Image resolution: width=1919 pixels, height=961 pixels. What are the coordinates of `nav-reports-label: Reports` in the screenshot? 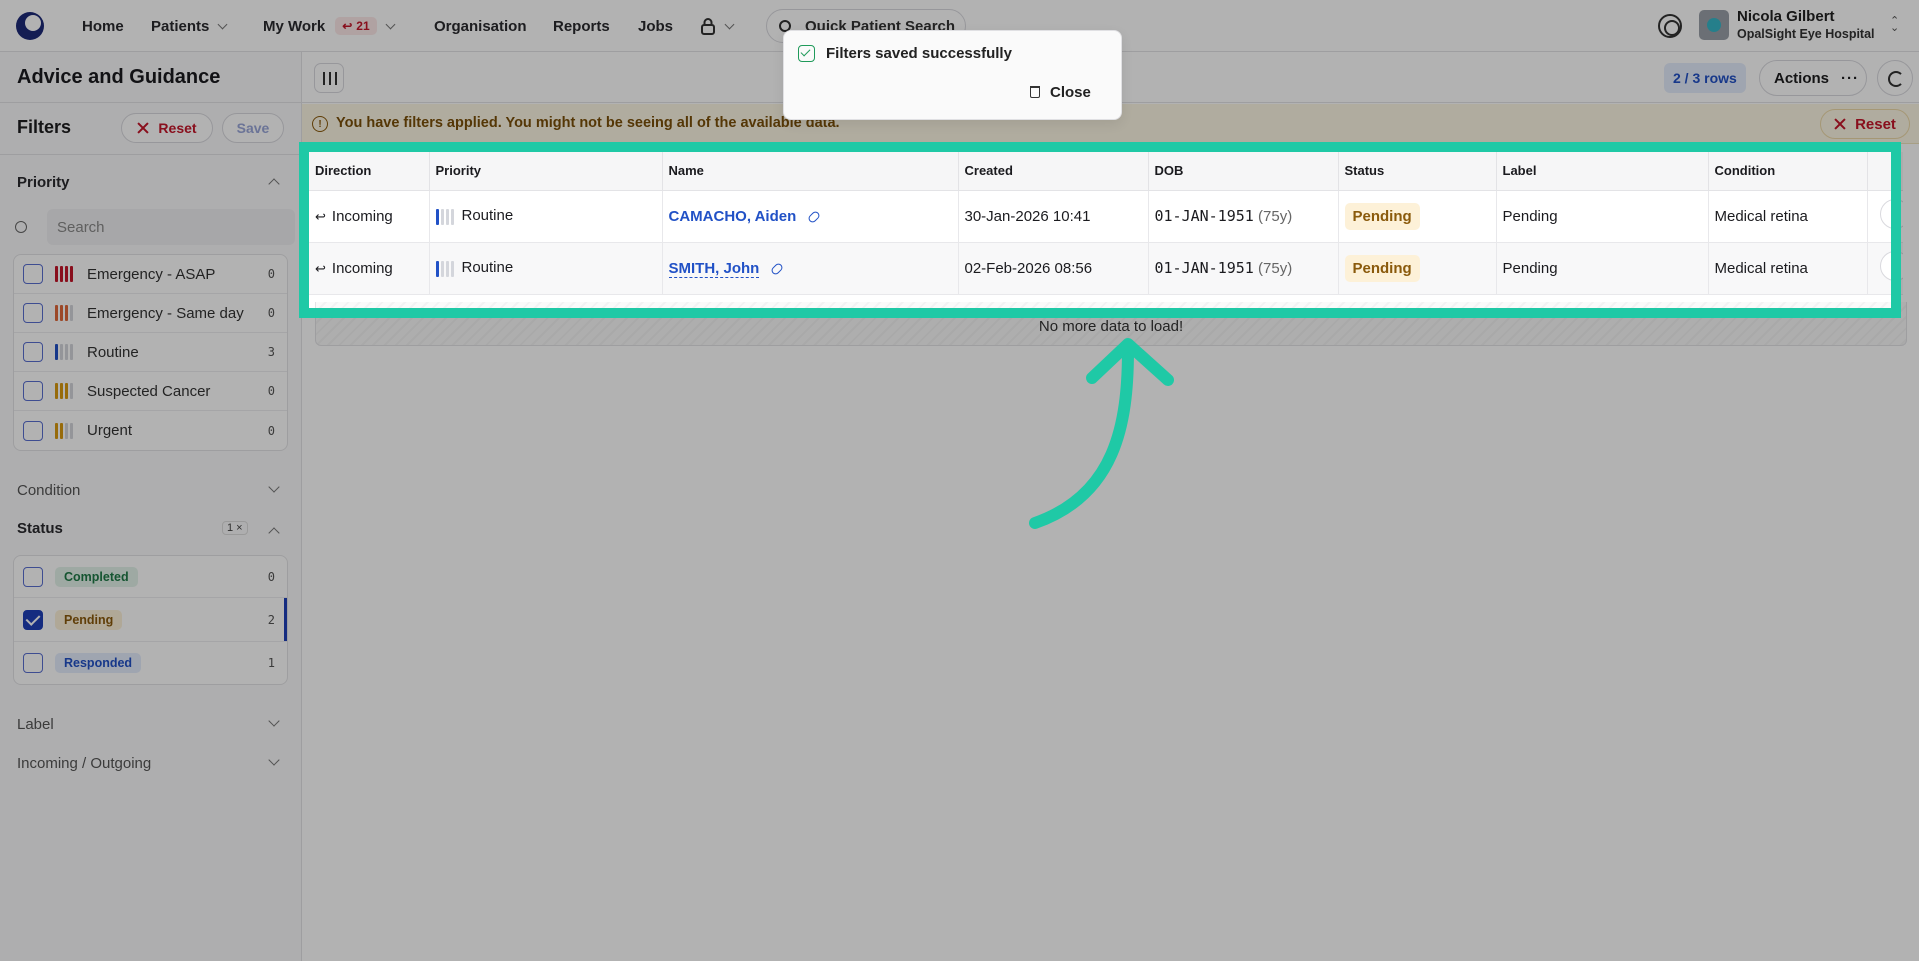 It's located at (581, 26).